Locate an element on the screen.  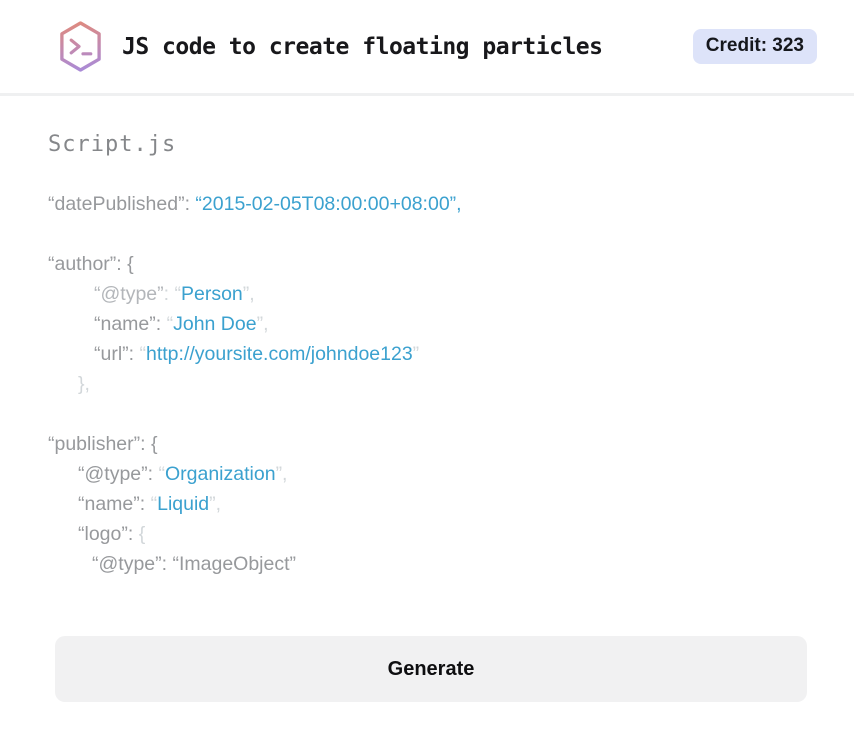
code-line: “logo”: { is located at coordinates (427, 534).